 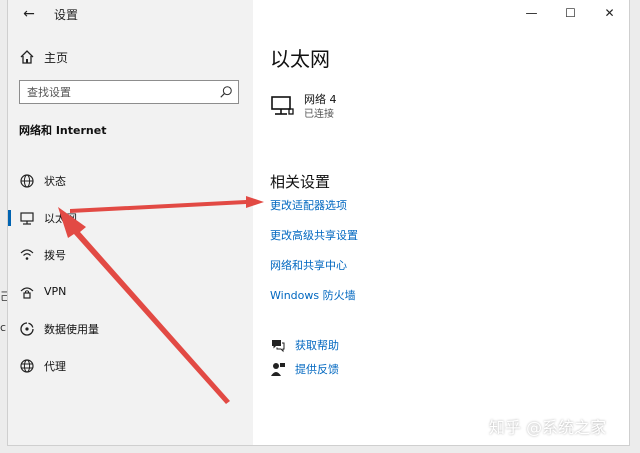 I want to click on change-adapter-options-link: 更改适配器选项, so click(x=308, y=205).